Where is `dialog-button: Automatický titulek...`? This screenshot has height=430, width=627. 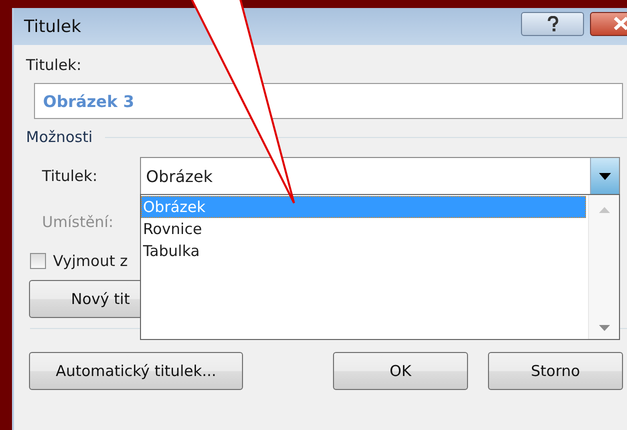
dialog-button: Automatický titulek... is located at coordinates (136, 371).